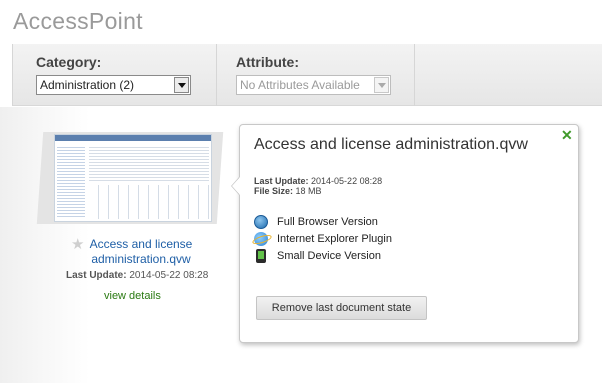 The height and width of the screenshot is (383, 602). I want to click on thumbnail-list, so click(71, 181).